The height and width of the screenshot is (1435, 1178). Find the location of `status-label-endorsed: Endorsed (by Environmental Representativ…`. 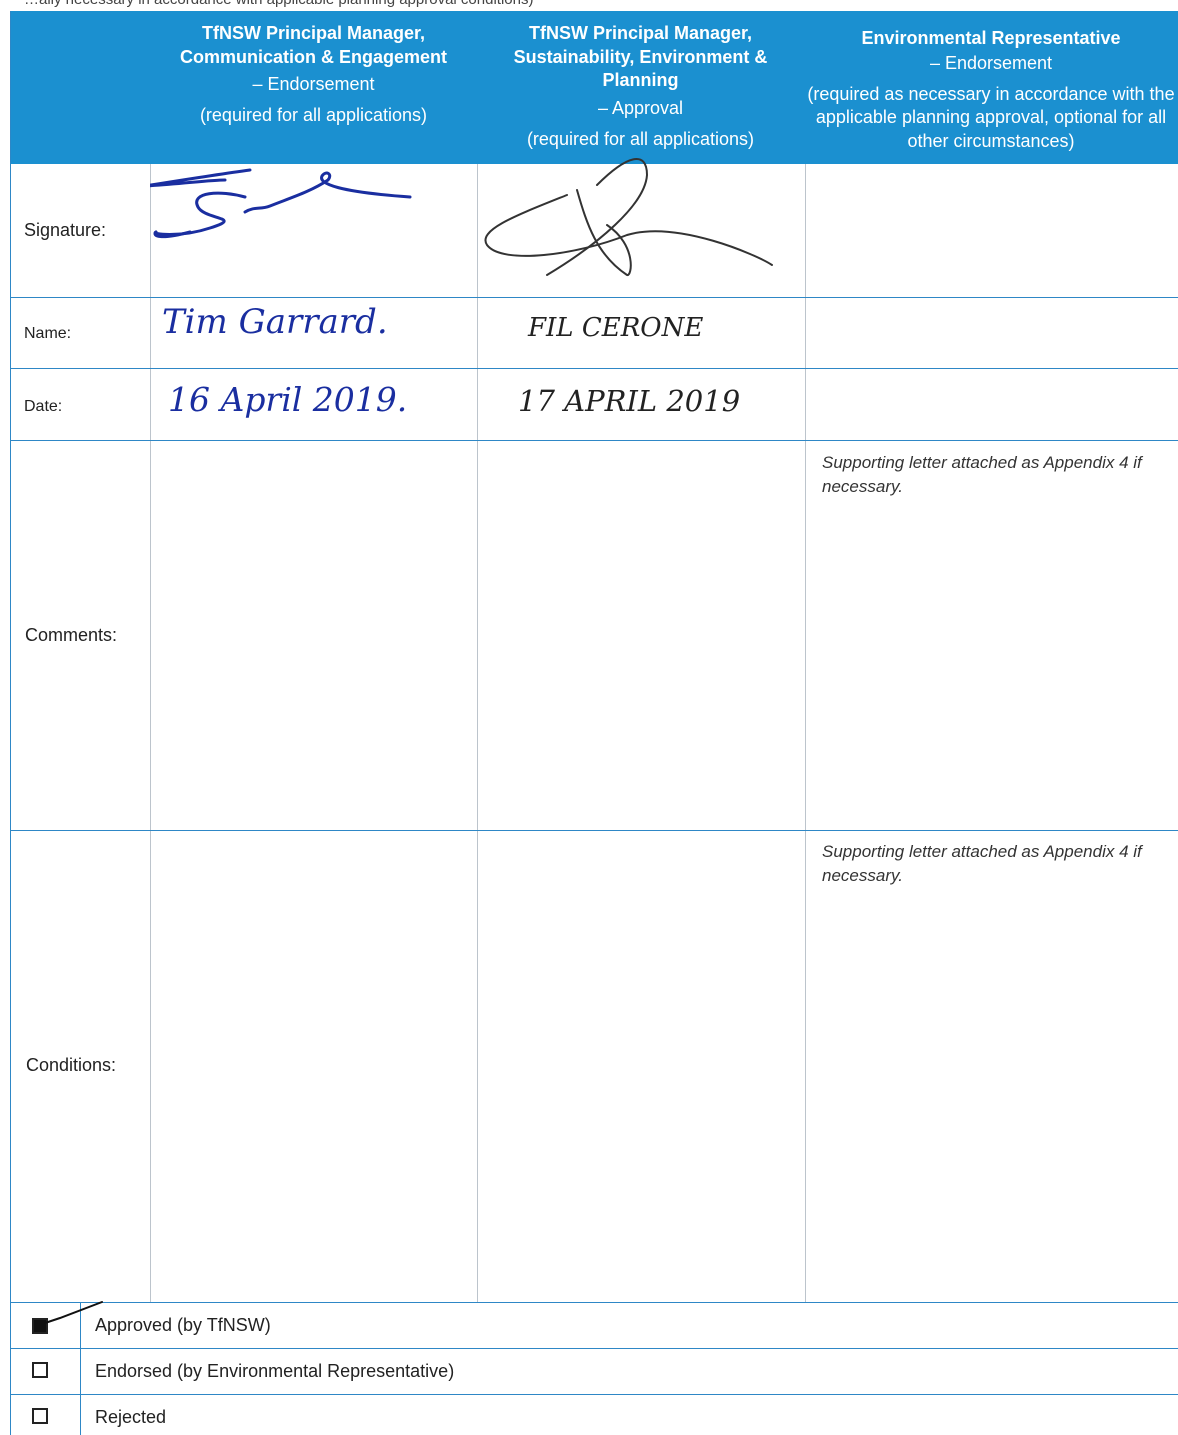

status-label-endorsed: Endorsed (by Environmental Representativ… is located at coordinates (275, 1371).